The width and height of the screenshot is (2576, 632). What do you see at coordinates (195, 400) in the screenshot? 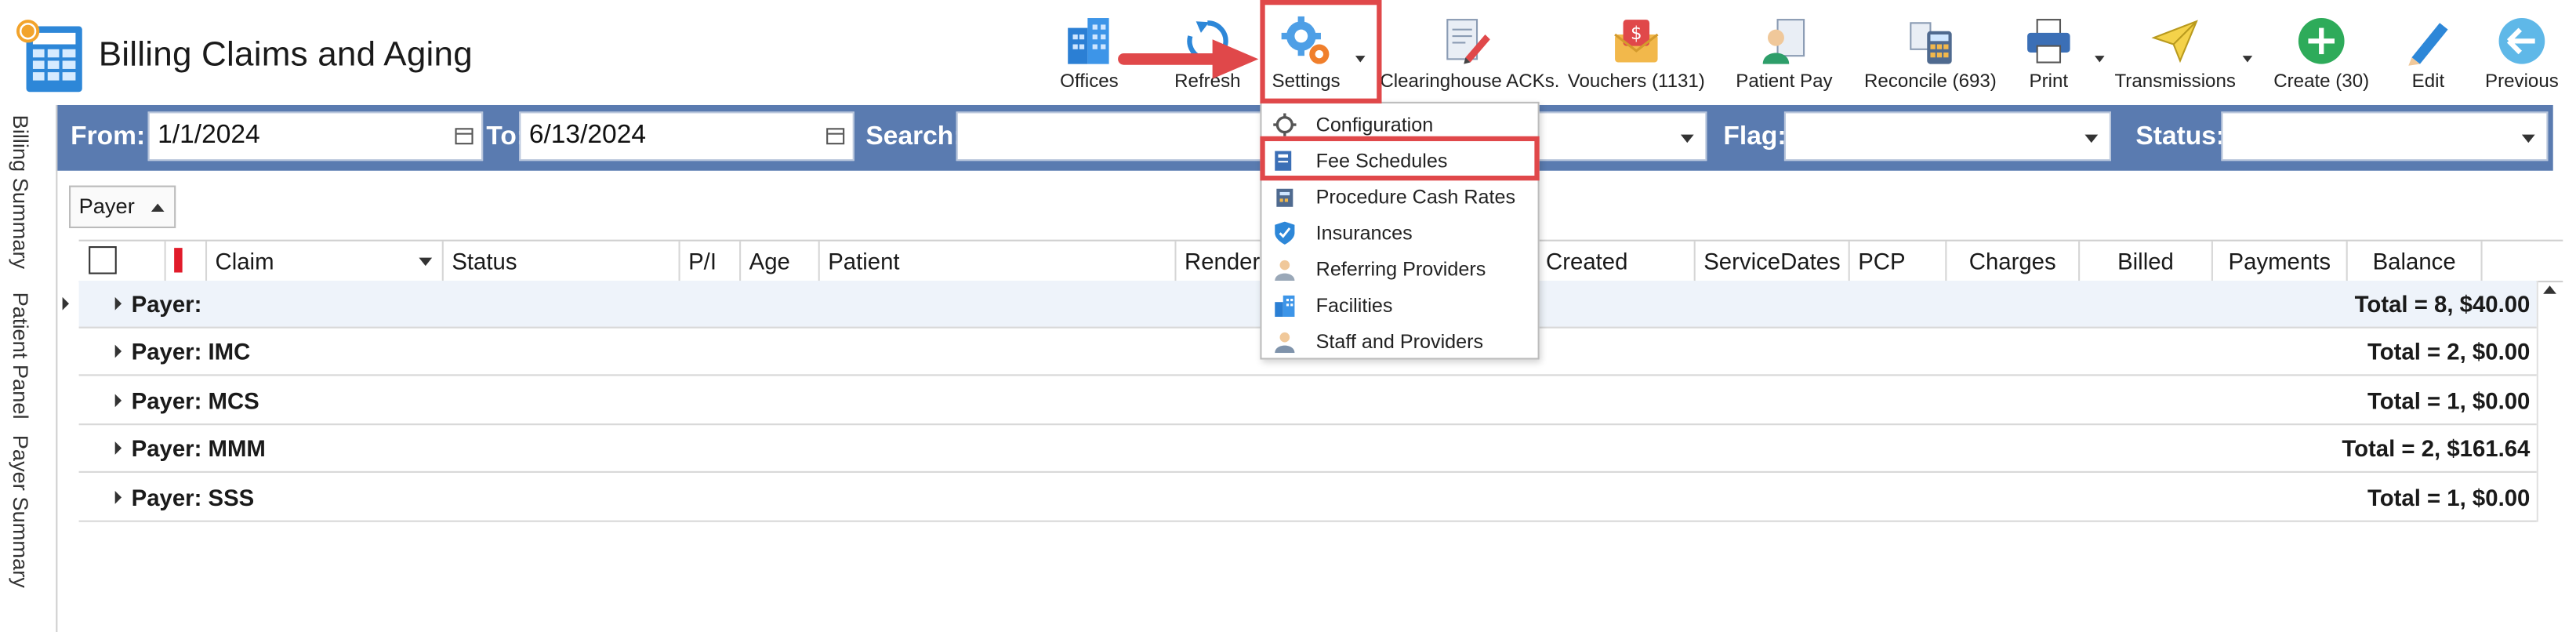
I see `payer-group-label: Payer: MCS` at bounding box center [195, 400].